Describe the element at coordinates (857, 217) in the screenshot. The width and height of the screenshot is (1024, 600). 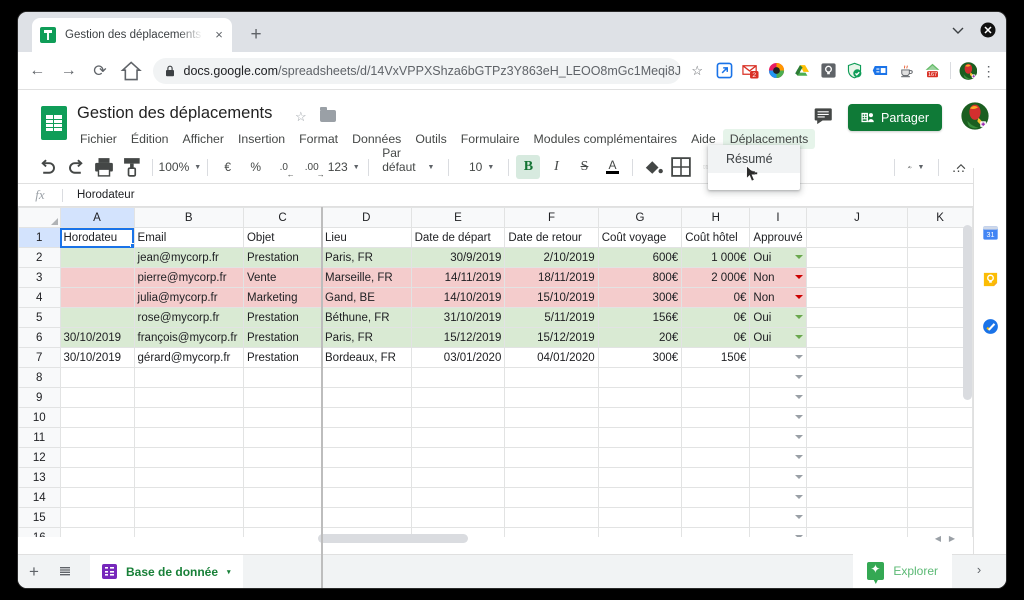
I see `col-header-J: J` at that location.